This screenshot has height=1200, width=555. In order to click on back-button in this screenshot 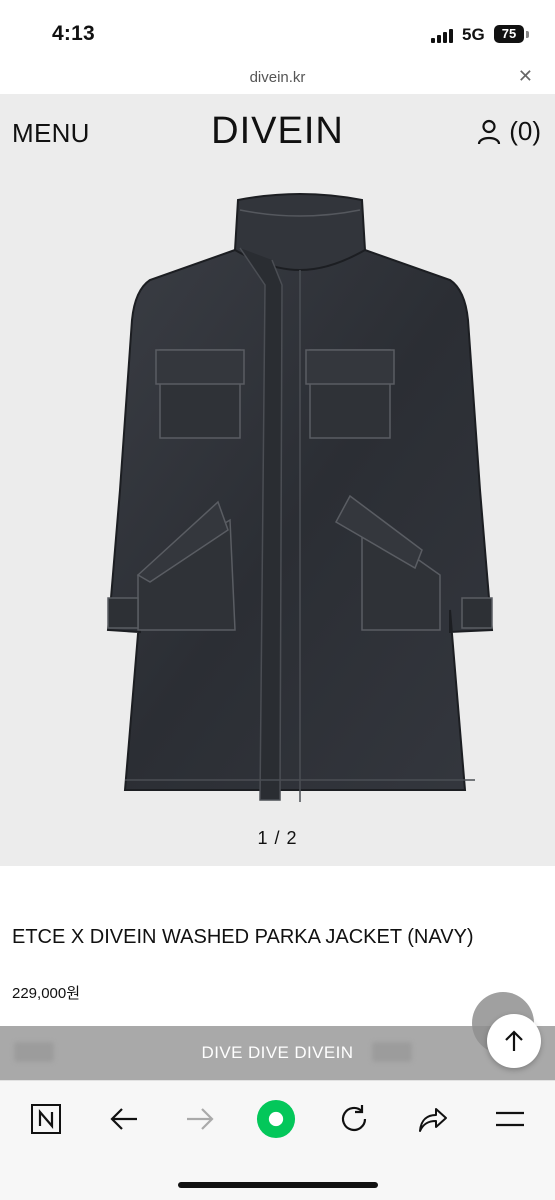, I will do `click(124, 1119)`.